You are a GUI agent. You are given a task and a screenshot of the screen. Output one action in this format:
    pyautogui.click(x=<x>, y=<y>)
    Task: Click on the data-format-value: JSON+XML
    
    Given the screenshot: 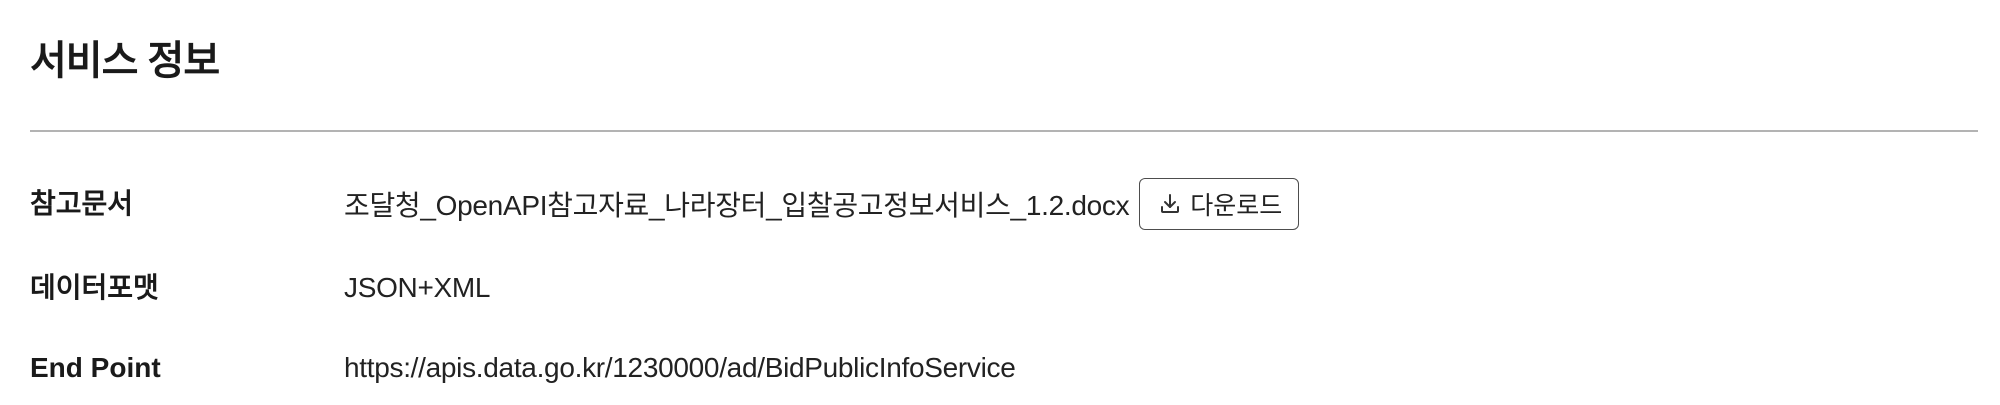 What is the action you would take?
    pyautogui.click(x=417, y=287)
    